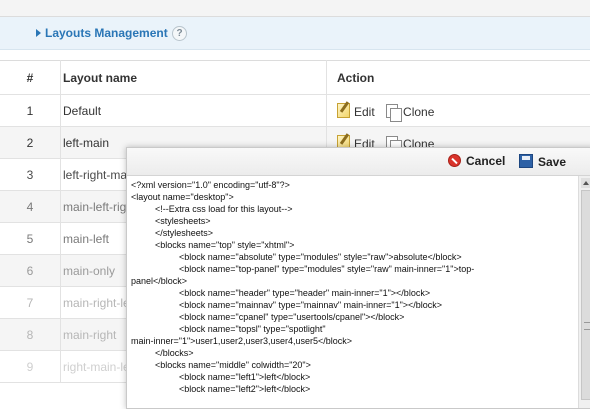 This screenshot has height=409, width=590. Describe the element at coordinates (30, 303) in the screenshot. I see `row-number: 7` at that location.